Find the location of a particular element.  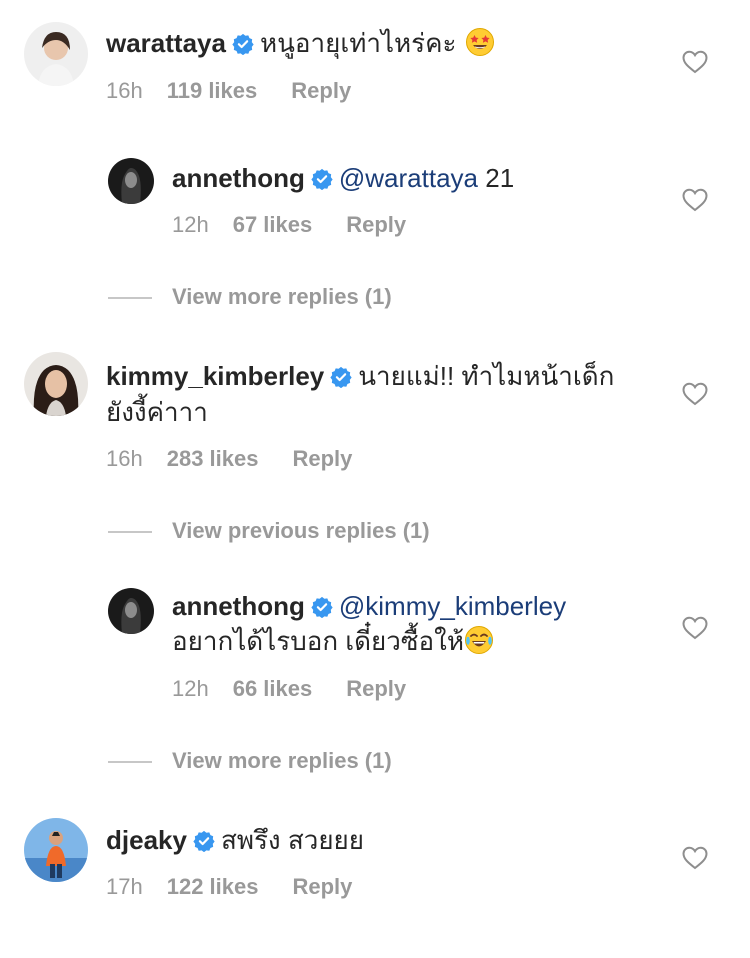

comment-meta-djeaky: 17h 122 likes Reply is located at coordinates (229, 887).